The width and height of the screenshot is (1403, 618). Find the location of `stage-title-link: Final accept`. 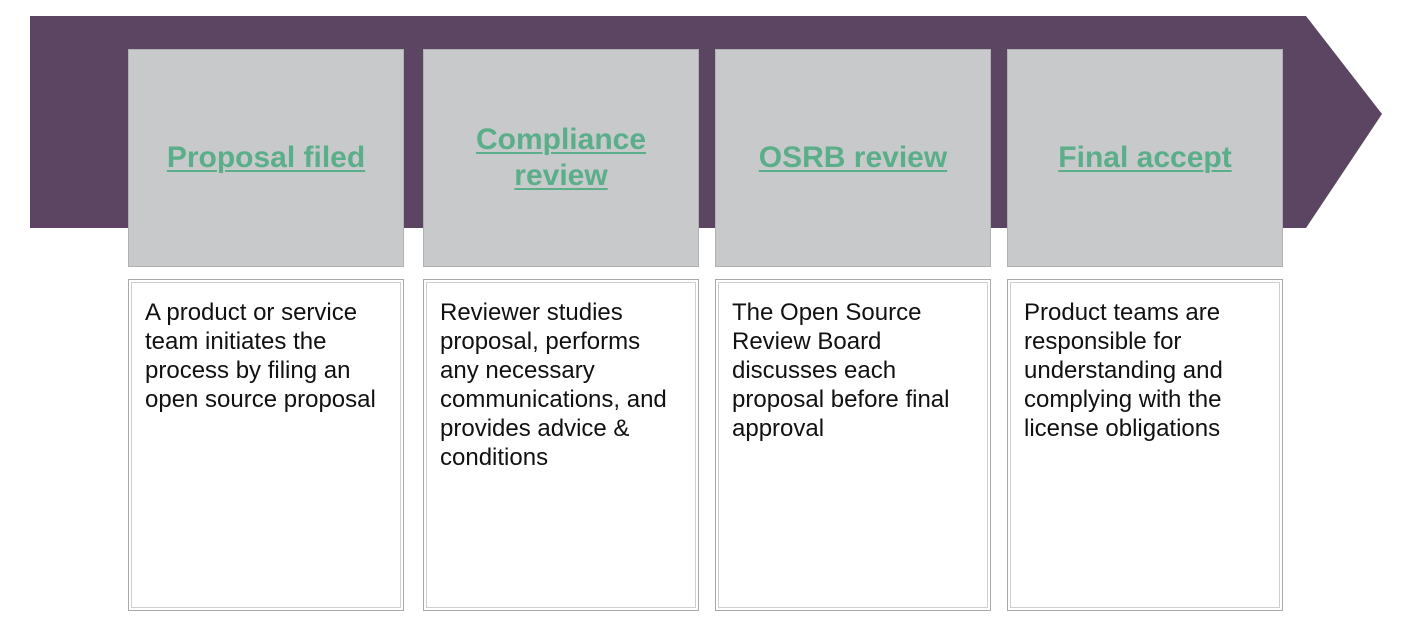

stage-title-link: Final accept is located at coordinates (1144, 158).